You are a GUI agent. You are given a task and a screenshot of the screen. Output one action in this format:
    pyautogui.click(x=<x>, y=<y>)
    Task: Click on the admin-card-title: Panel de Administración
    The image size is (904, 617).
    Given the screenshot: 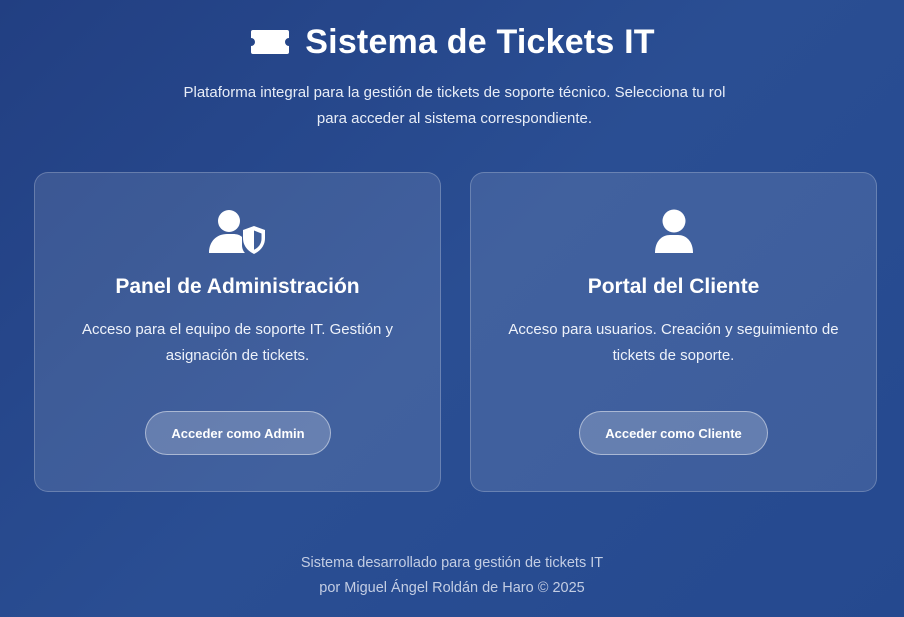 What is the action you would take?
    pyautogui.click(x=237, y=286)
    